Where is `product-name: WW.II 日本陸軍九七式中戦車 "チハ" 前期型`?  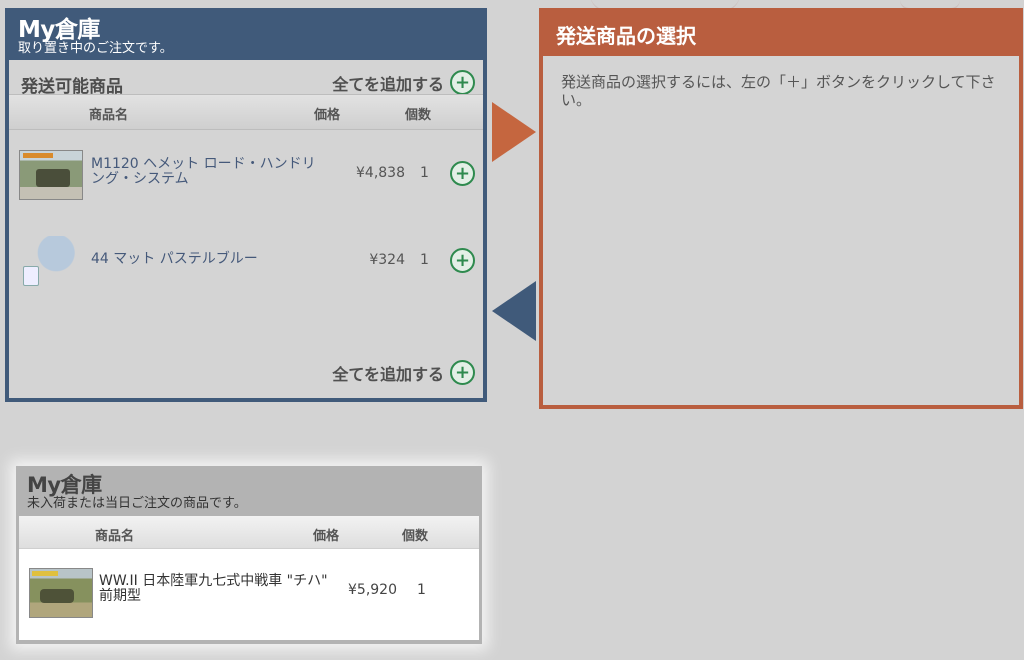 product-name: WW.II 日本陸軍九七式中戦車 "チハ" 前期型 is located at coordinates (214, 589).